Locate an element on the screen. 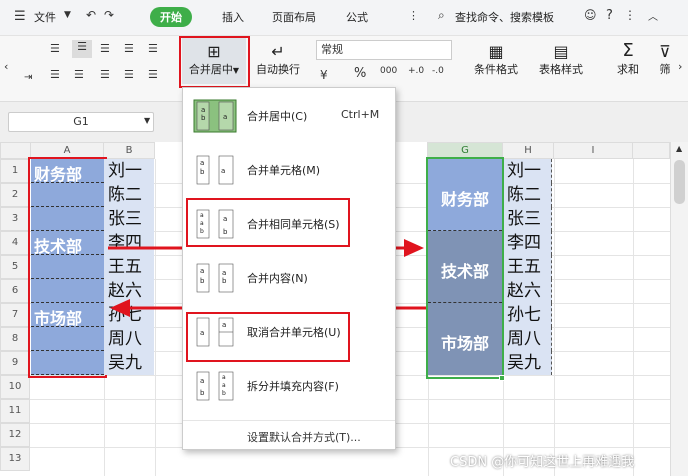 This screenshot has width=688, height=476. merge-cells-icon: ab a is located at coordinates (215, 170).